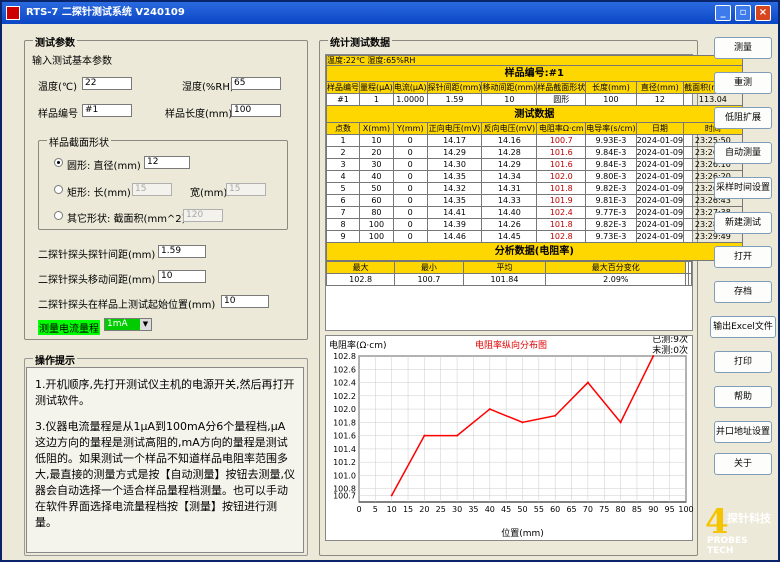  Describe the element at coordinates (97, 280) in the screenshot. I see `probe-move-label: 二探针探头移动间距(mm)` at that location.